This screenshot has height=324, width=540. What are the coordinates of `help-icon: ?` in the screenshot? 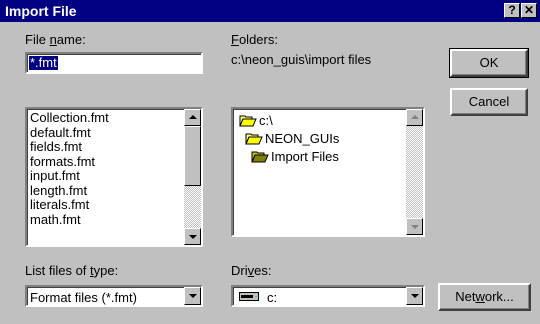 It's located at (512, 10).